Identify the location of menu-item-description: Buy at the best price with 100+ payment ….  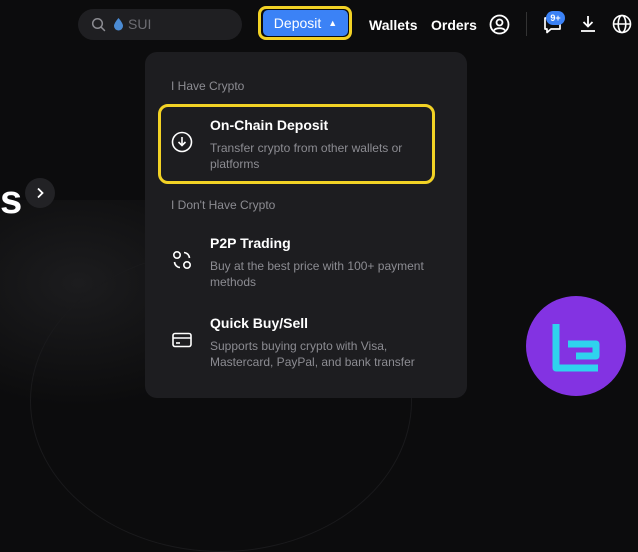
(317, 274).